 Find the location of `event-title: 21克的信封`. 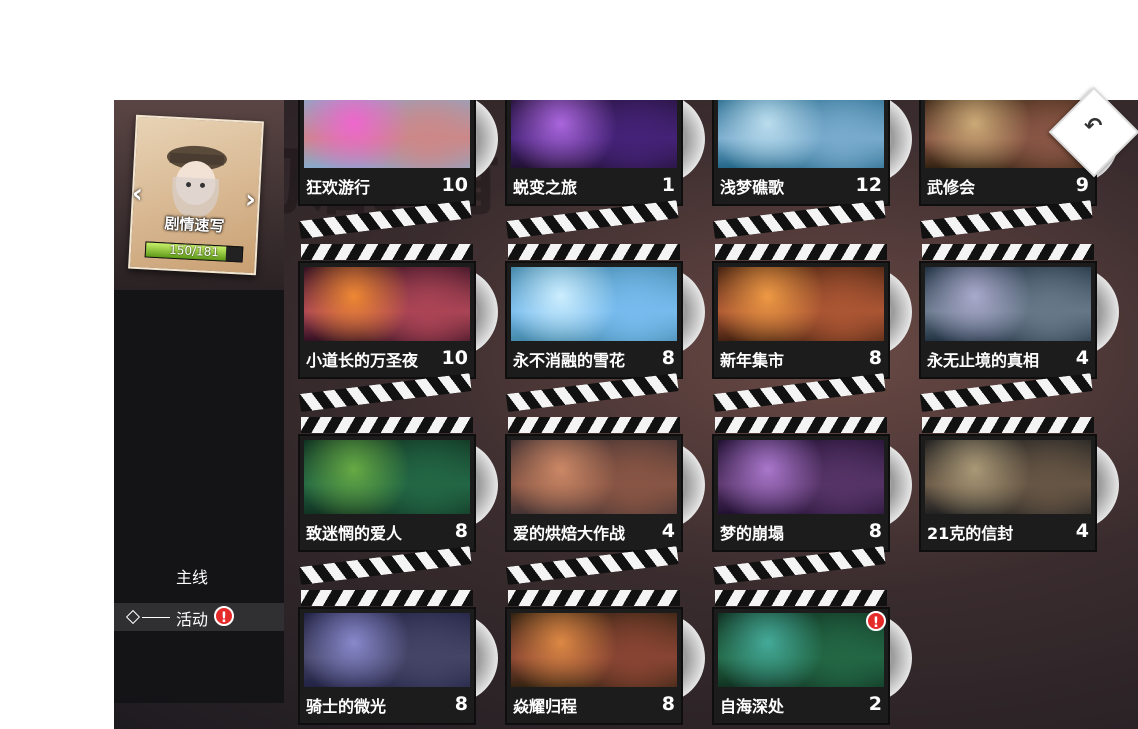

event-title: 21克的信封 is located at coordinates (970, 533).